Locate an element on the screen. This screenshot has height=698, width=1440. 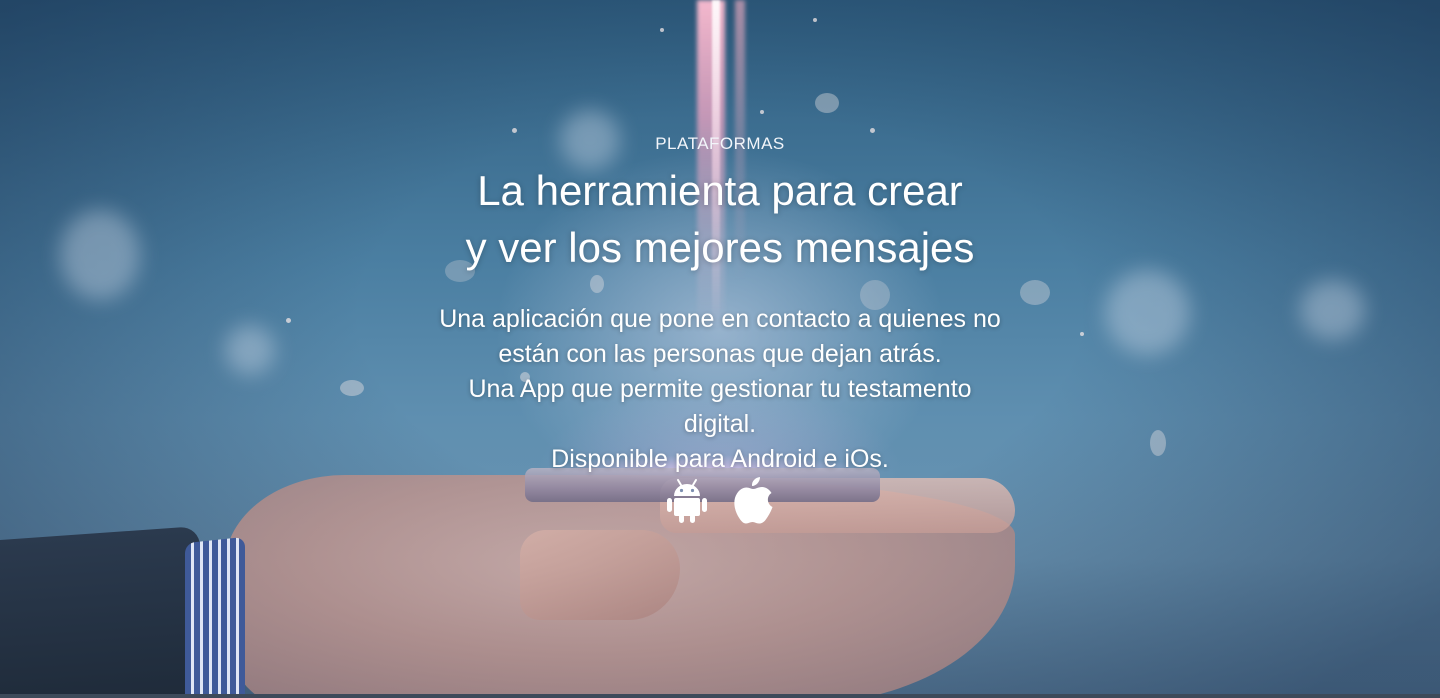
section-eyebrow: PLATAFORMAS is located at coordinates (720, 143).